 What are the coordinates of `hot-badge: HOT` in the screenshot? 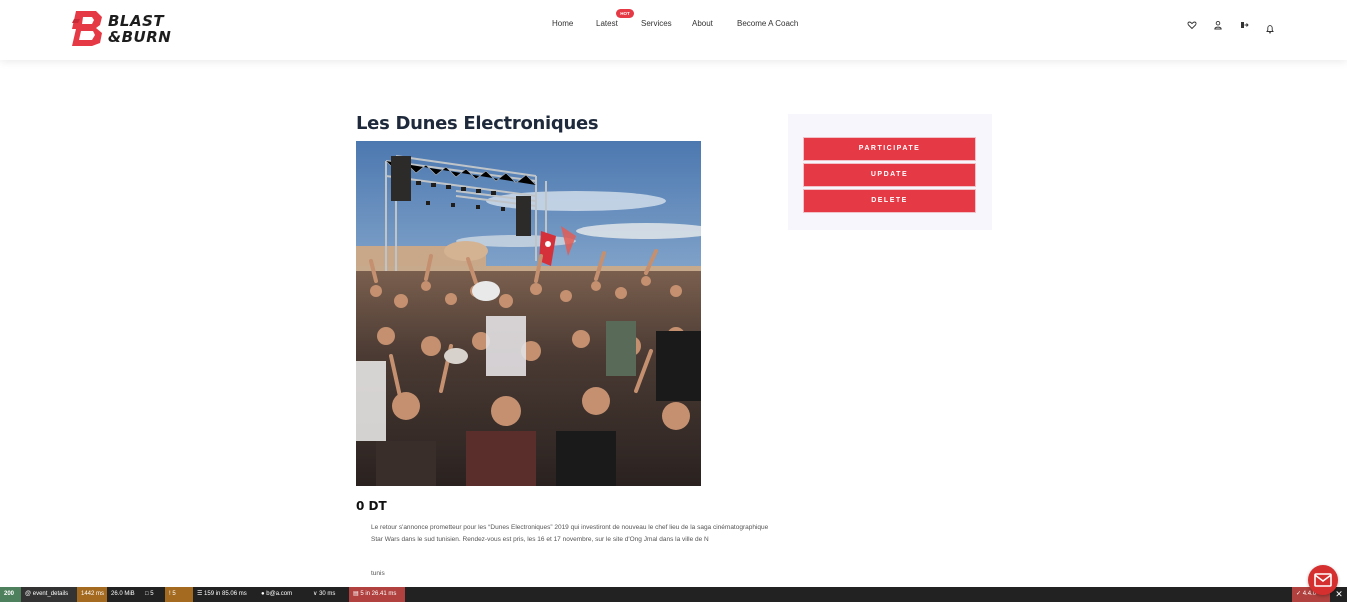 It's located at (625, 13).